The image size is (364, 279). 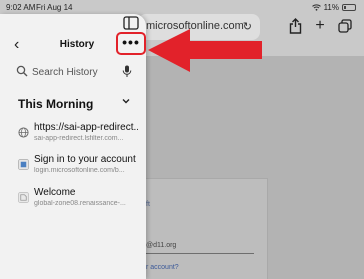 What do you see at coordinates (295, 26) in the screenshot?
I see `share-icon` at bounding box center [295, 26].